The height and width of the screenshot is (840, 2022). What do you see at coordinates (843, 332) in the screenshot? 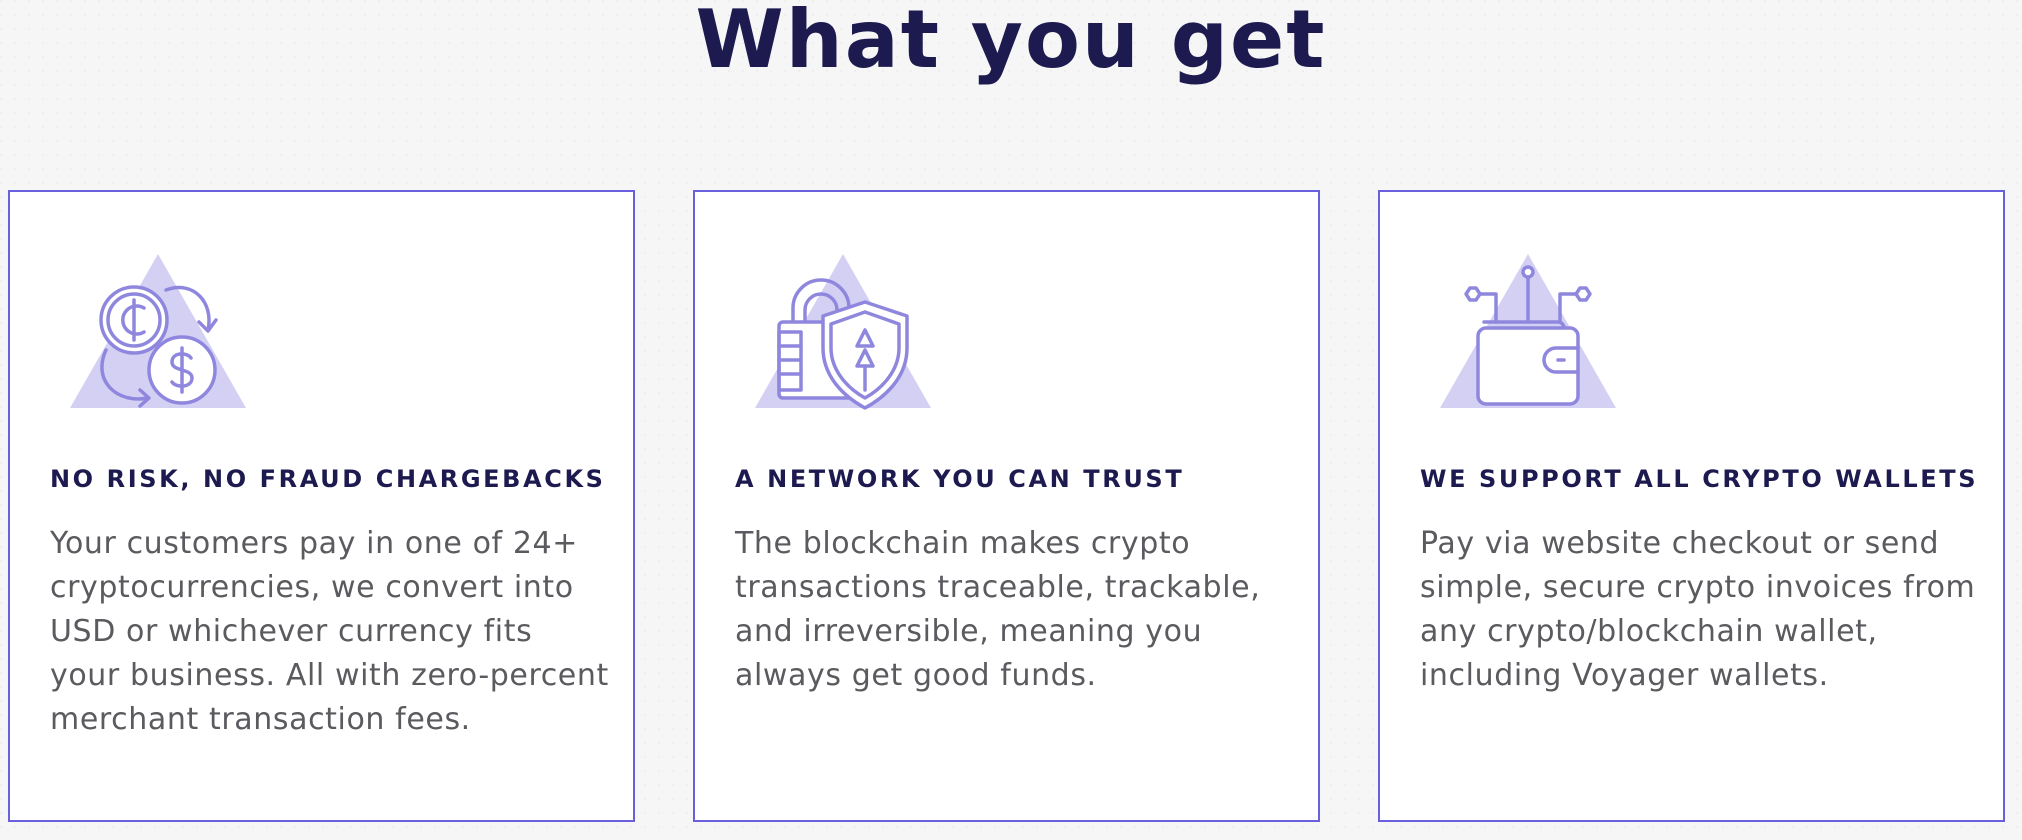
I see `secure-lock-shield-icon` at bounding box center [843, 332].